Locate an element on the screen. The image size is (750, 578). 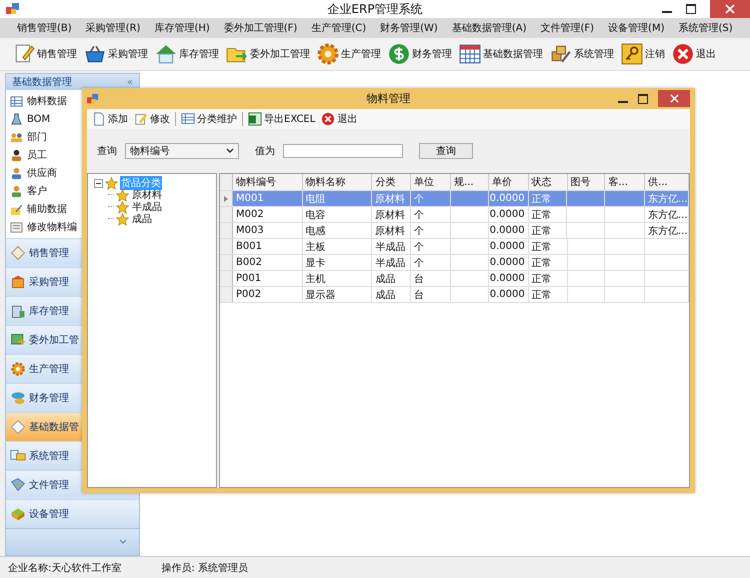
column-header: 单位 is located at coordinates (431, 182).